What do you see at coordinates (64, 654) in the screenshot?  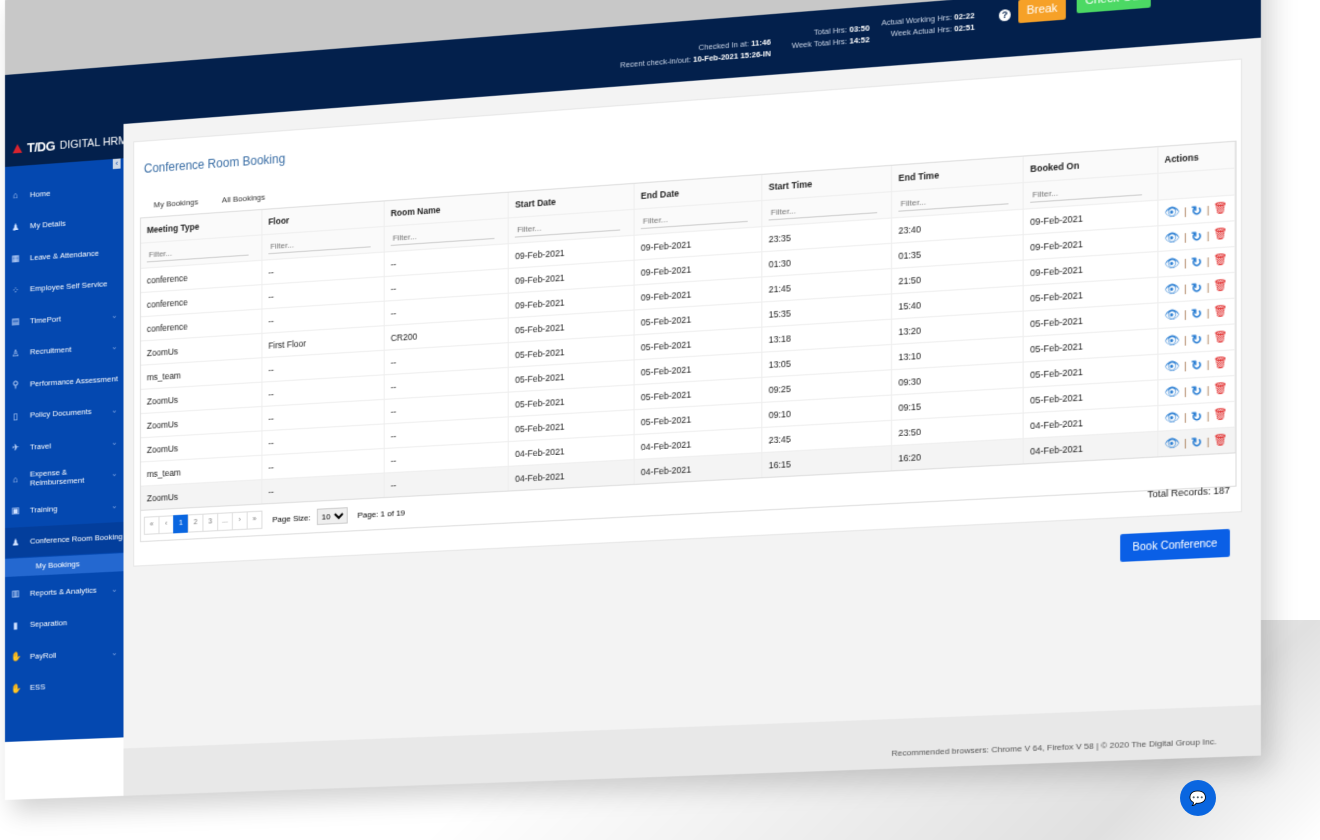 I see `sidebar-item-payroll: ✋ PayRoll ⌄` at bounding box center [64, 654].